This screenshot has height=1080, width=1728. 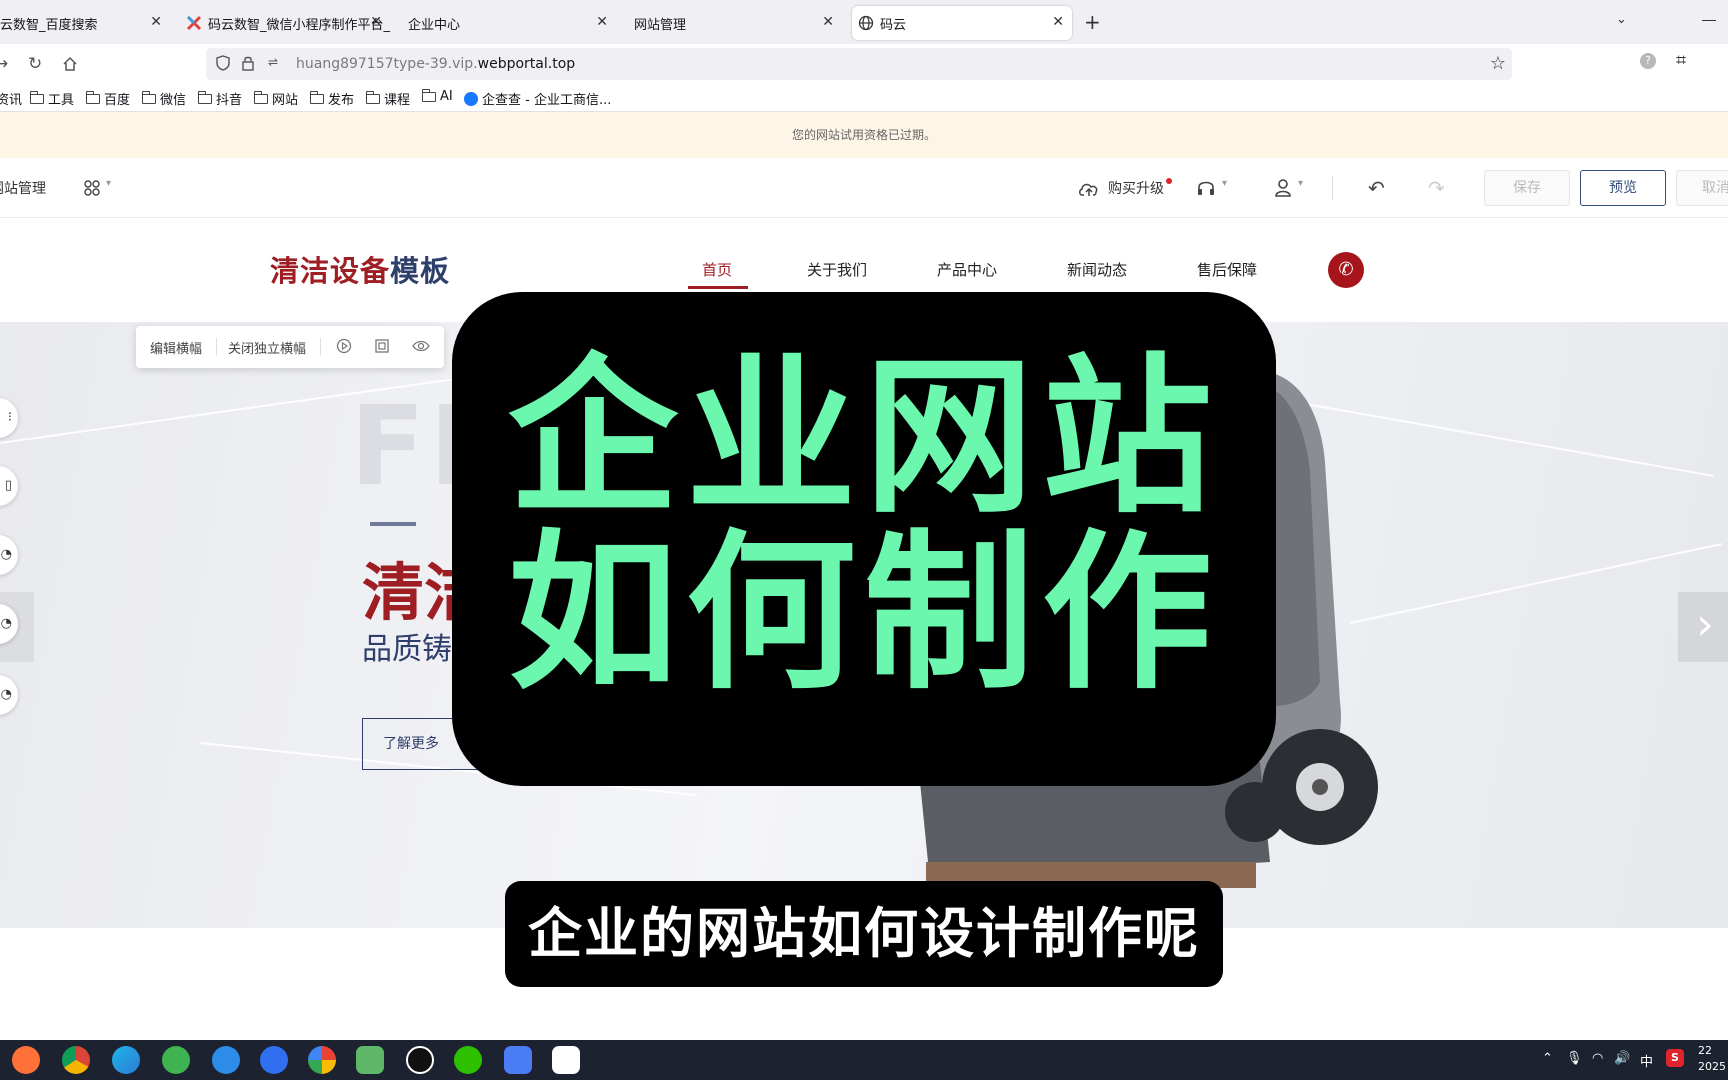 I want to click on redo-icon: ↷, so click(x=1436, y=188).